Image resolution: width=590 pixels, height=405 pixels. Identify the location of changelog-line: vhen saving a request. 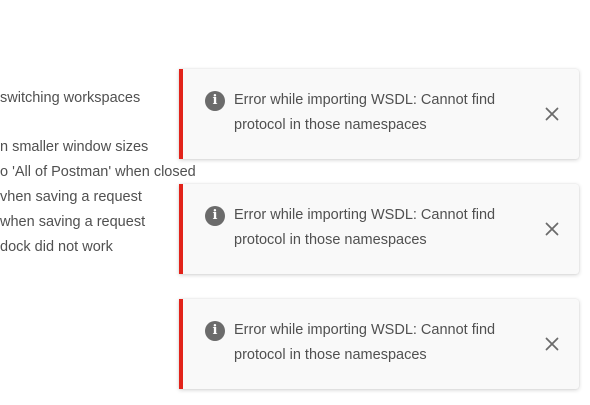
(71, 197).